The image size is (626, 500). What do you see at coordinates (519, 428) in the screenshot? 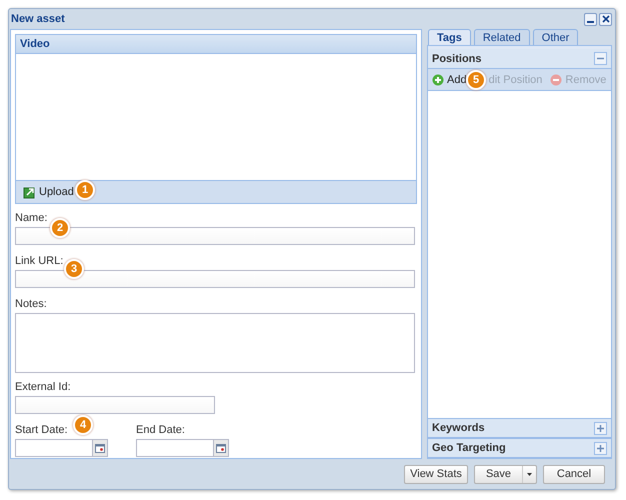
I see `section-header: Keywords` at bounding box center [519, 428].